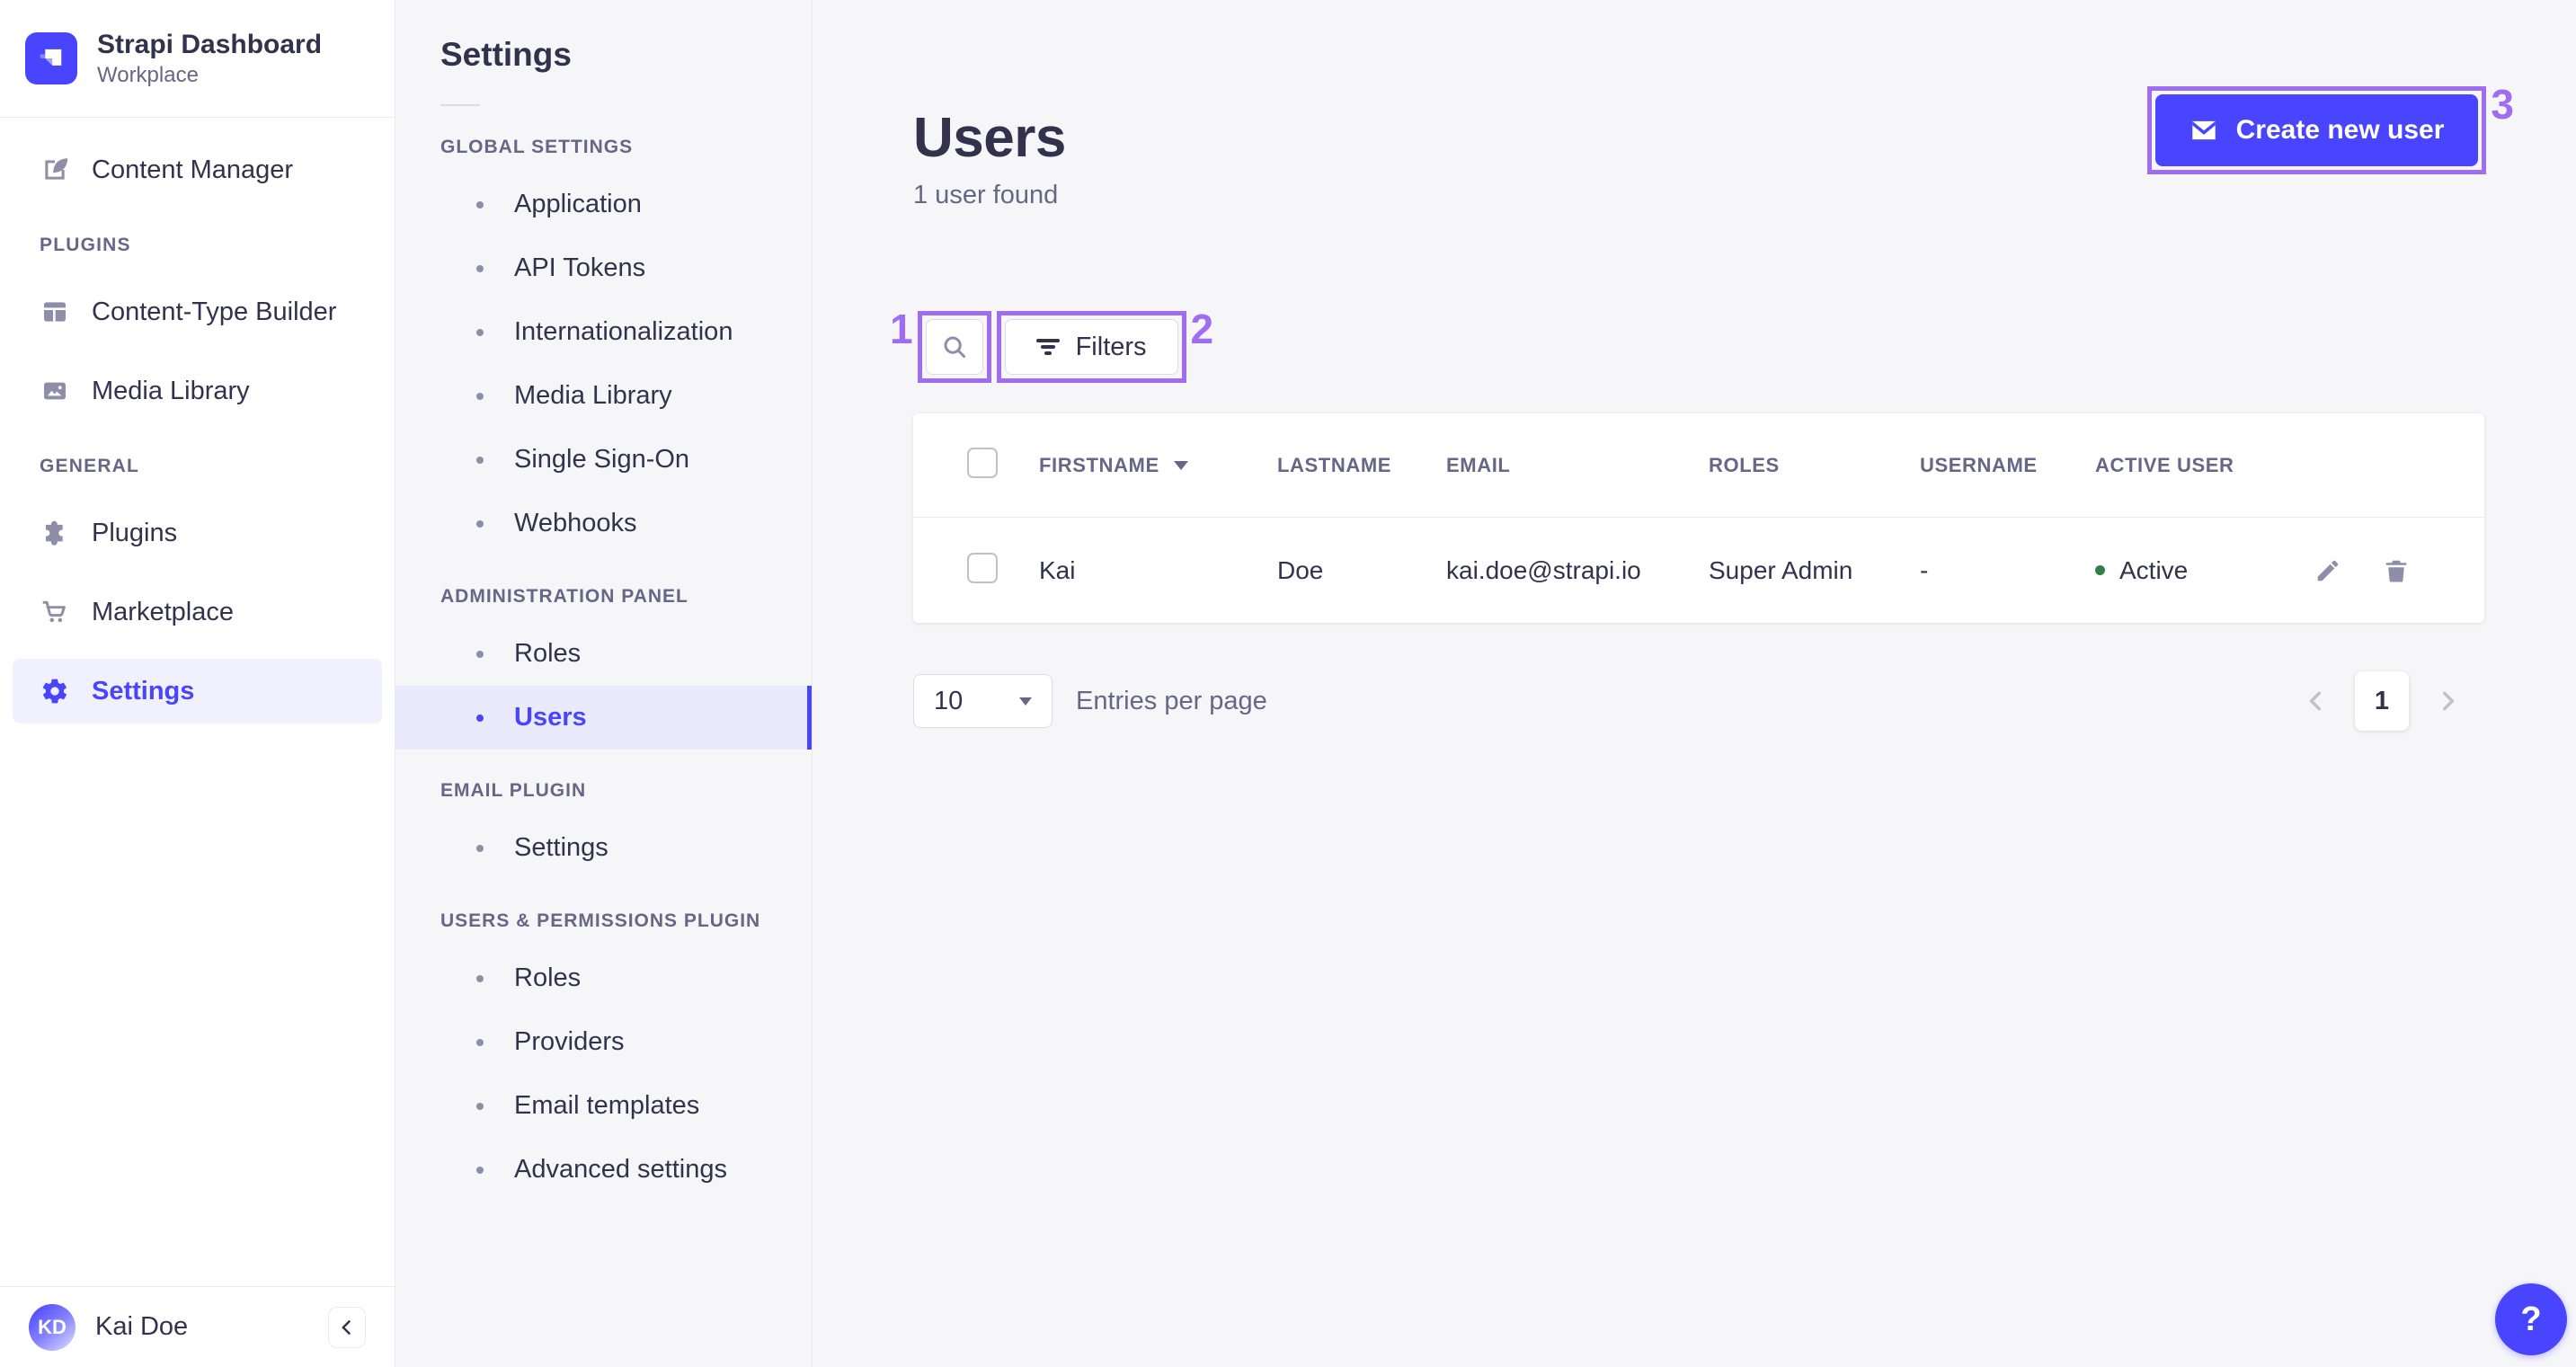  Describe the element at coordinates (603, 848) in the screenshot. I see `subnav-item-email-settings: Settings` at that location.